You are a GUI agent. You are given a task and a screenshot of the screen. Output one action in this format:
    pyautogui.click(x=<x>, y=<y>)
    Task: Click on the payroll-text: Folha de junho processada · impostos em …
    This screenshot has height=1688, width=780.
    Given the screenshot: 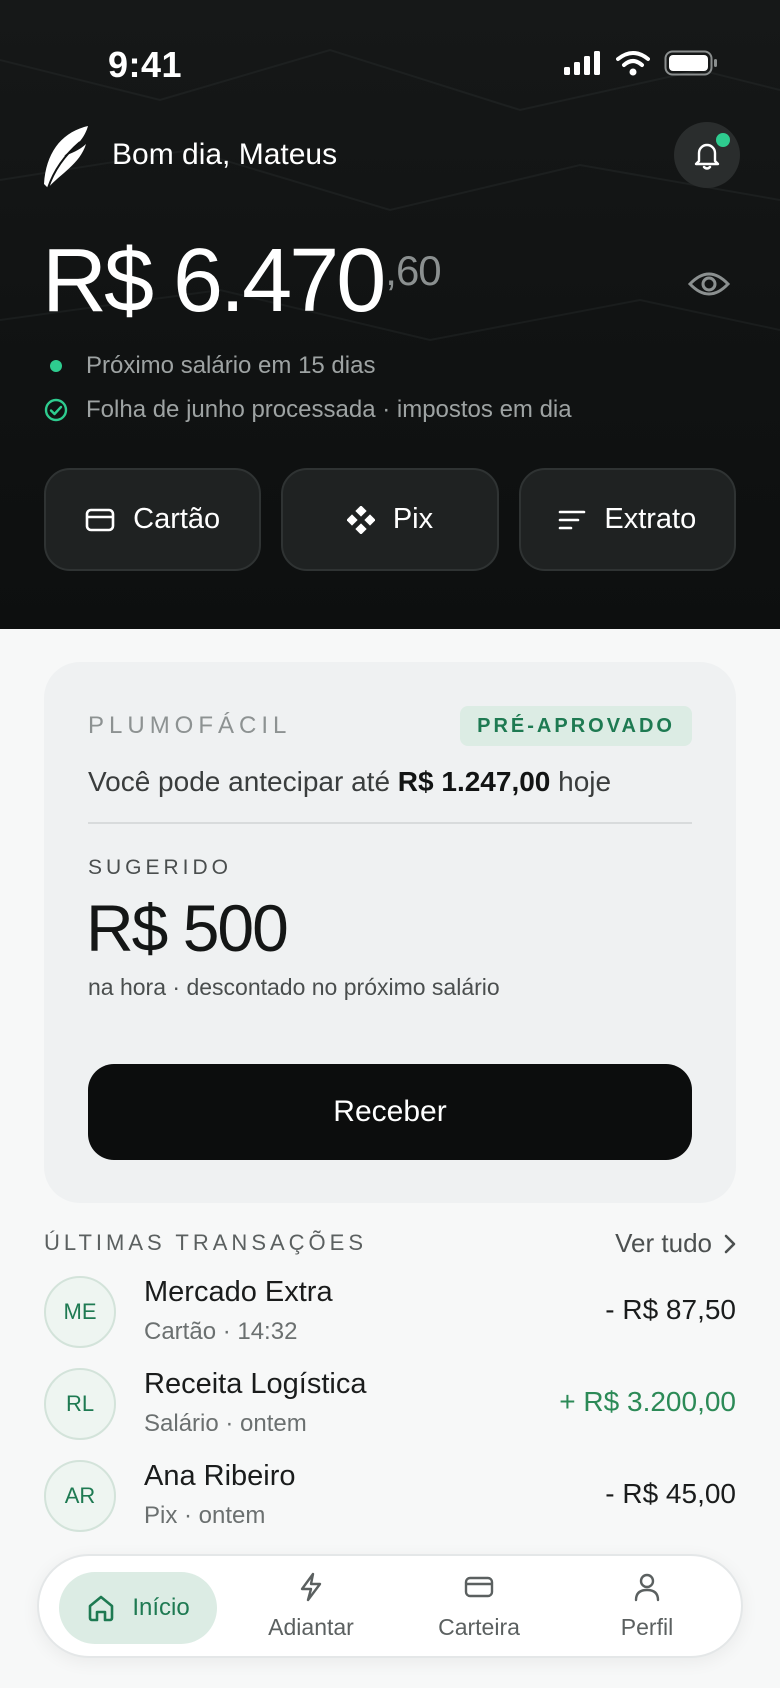 What is the action you would take?
    pyautogui.click(x=329, y=409)
    